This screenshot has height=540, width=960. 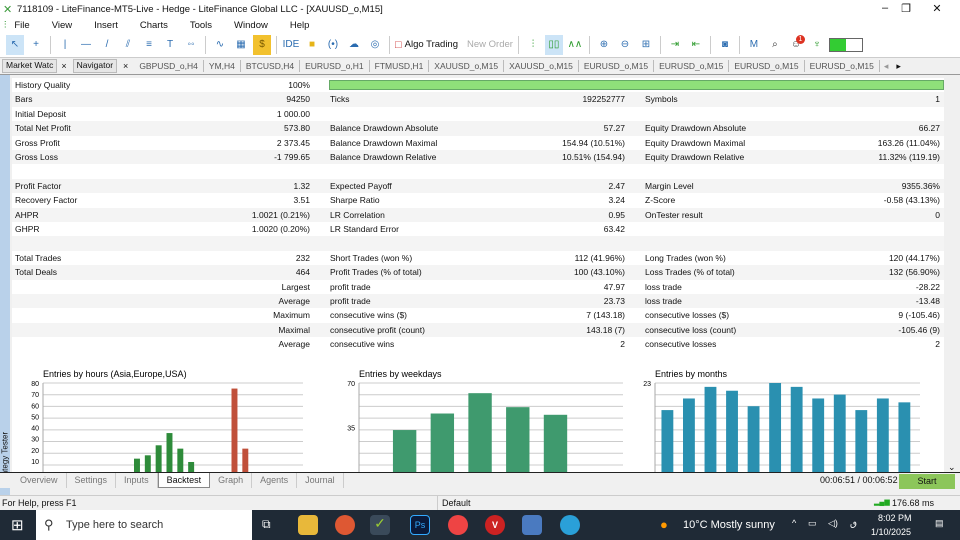 I want to click on tab-overview: Overview, so click(x=39, y=480).